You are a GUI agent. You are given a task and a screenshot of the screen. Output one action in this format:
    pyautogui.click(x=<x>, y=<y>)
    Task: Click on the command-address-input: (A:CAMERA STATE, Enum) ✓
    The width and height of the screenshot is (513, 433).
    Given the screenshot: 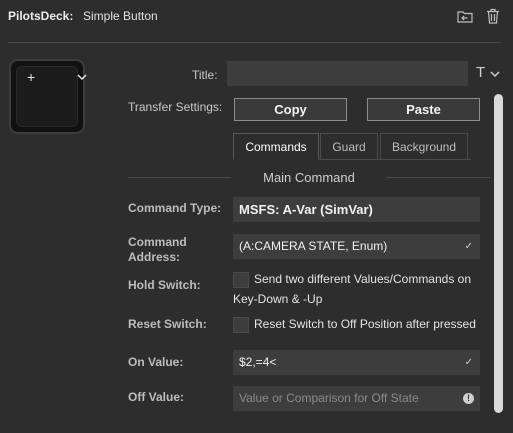 What is the action you would take?
    pyautogui.click(x=356, y=246)
    